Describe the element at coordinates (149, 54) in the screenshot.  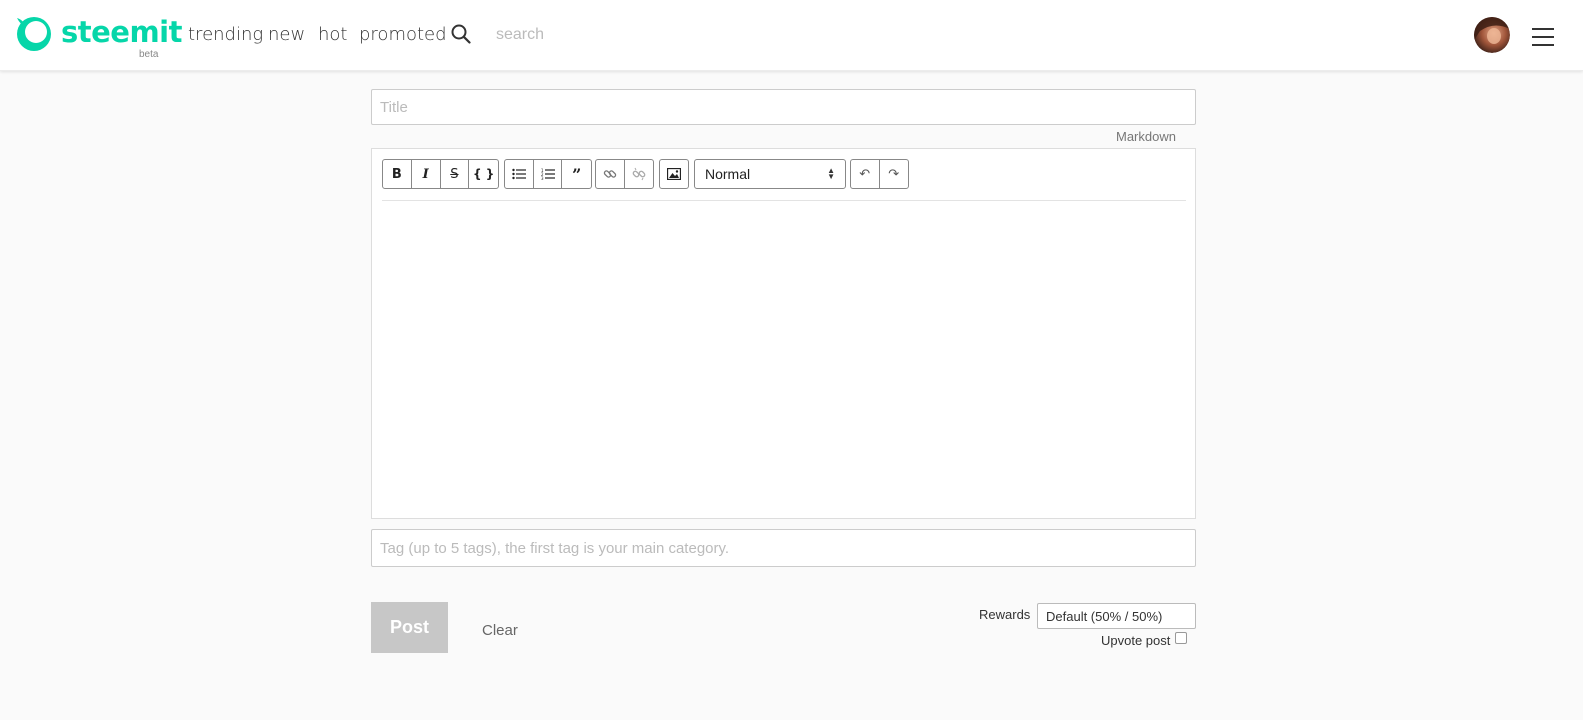
I see `beta-label: beta` at that location.